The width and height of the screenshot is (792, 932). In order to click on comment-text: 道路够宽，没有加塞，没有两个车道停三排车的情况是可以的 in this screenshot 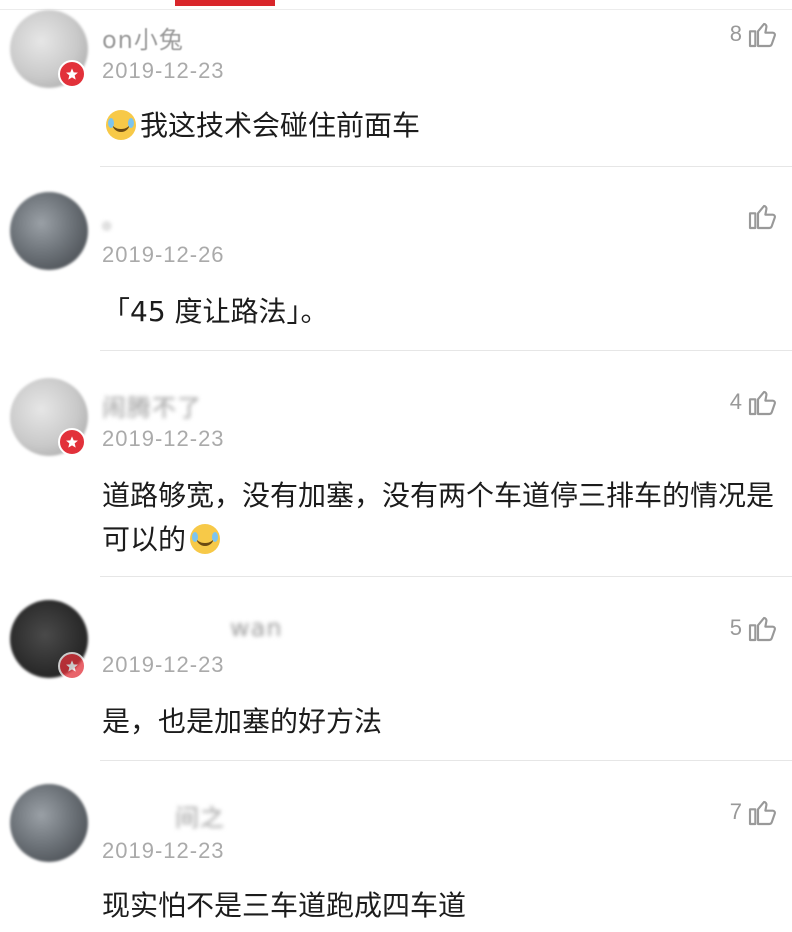, I will do `click(438, 517)`.